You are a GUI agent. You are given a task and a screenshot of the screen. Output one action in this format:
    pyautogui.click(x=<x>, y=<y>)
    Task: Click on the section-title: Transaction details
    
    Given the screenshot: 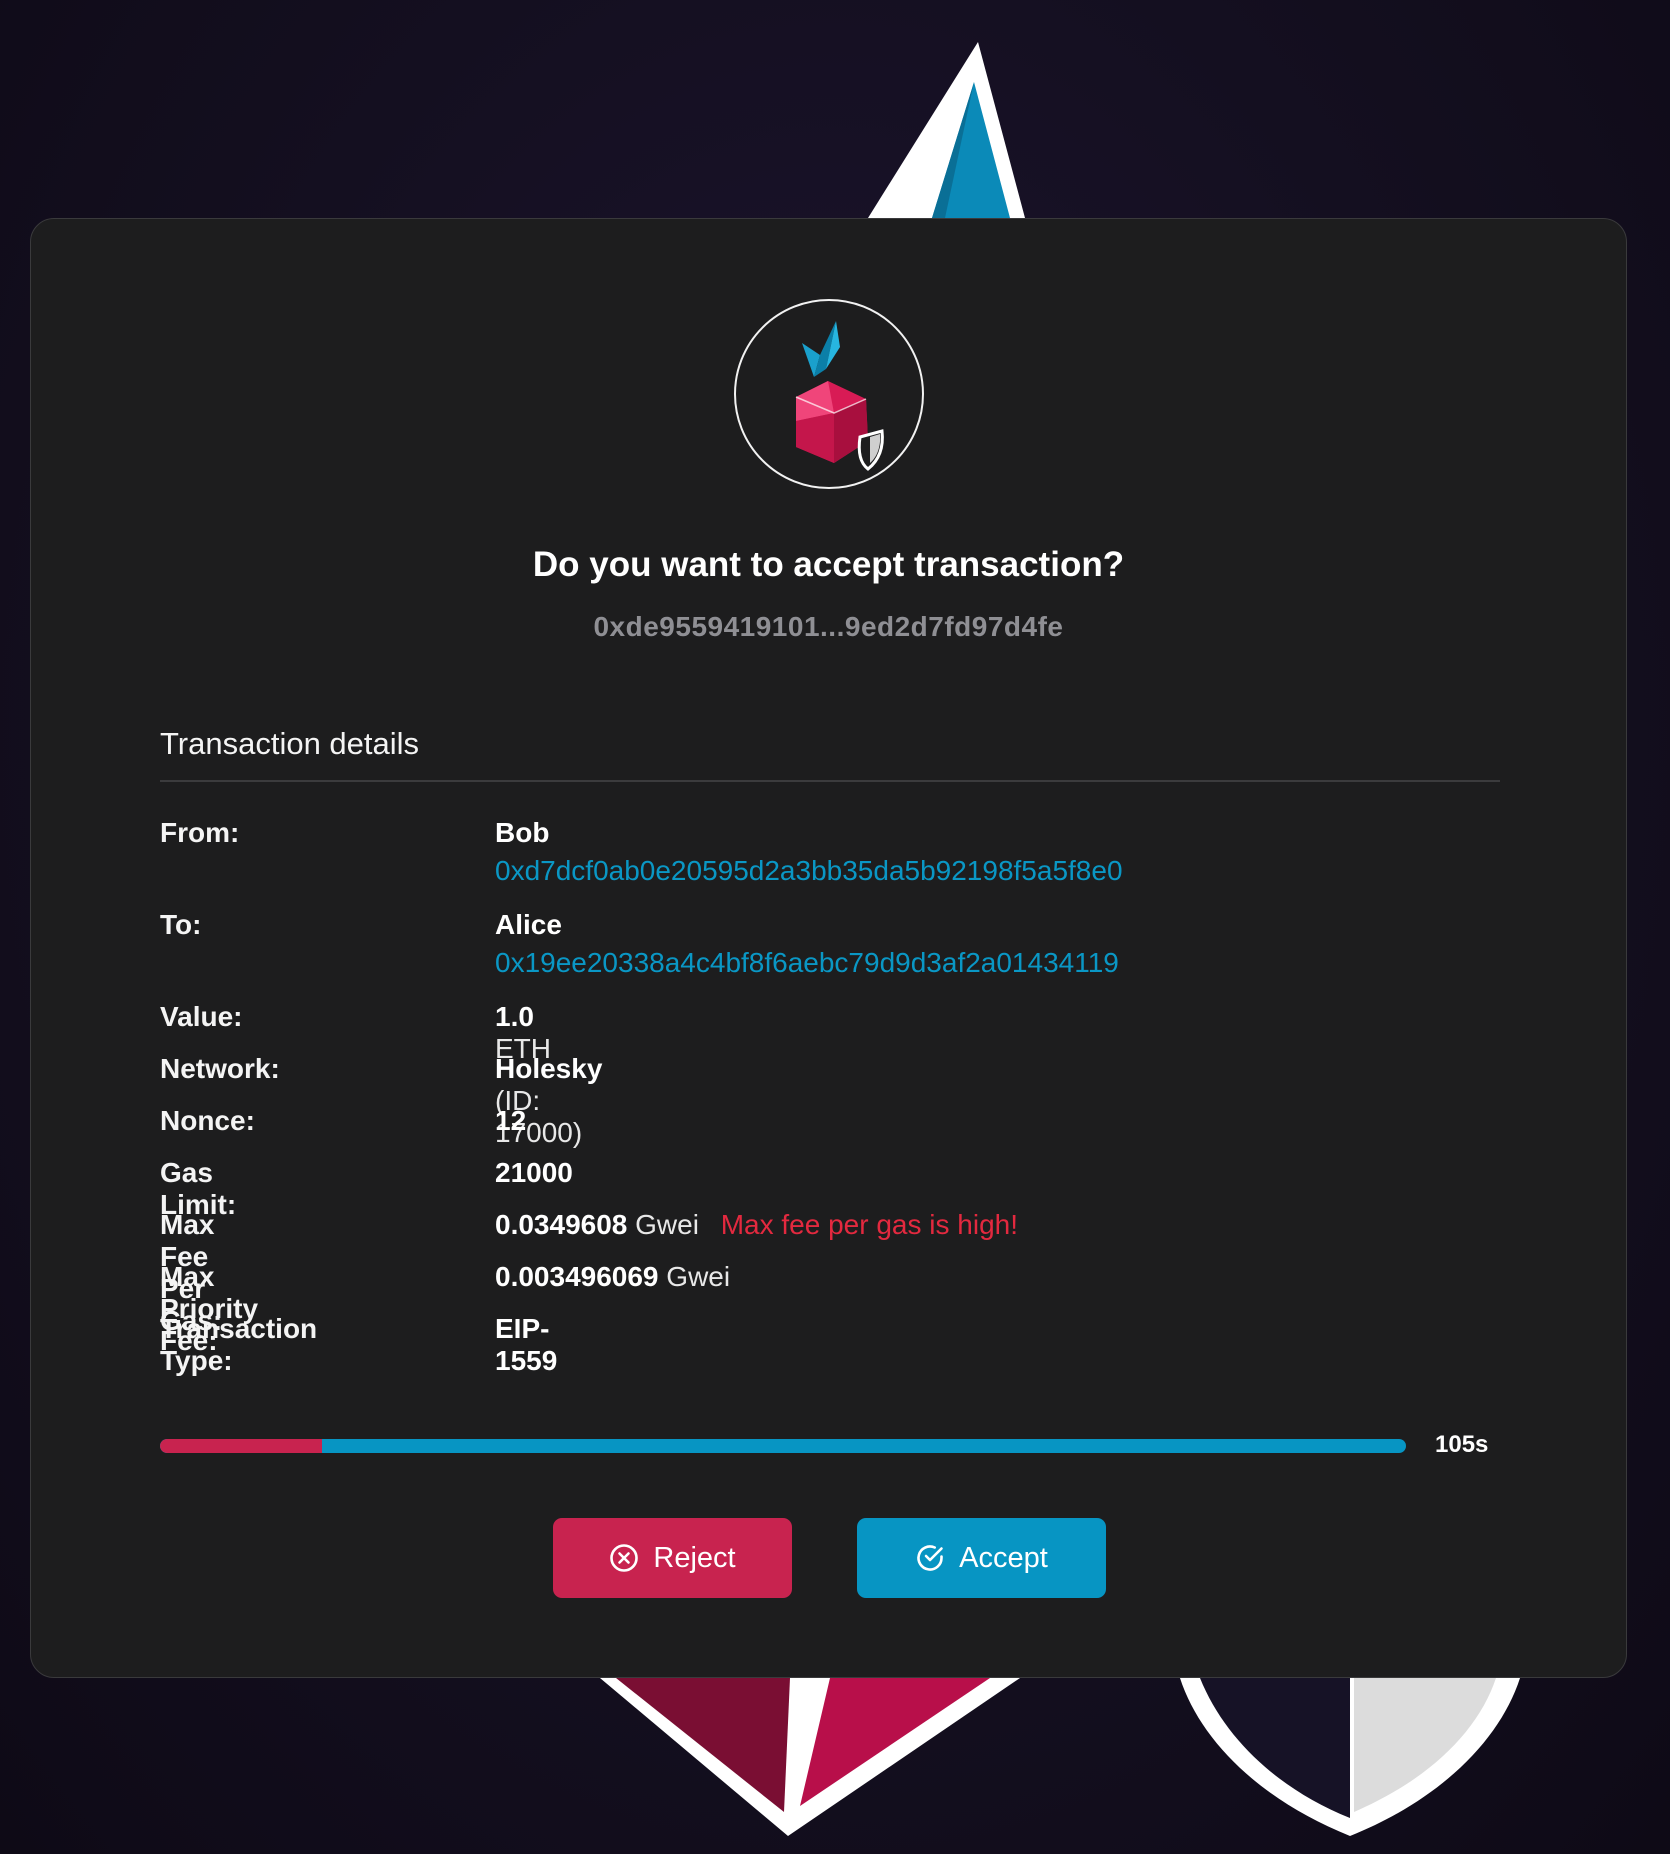 What is the action you would take?
    pyautogui.click(x=290, y=743)
    